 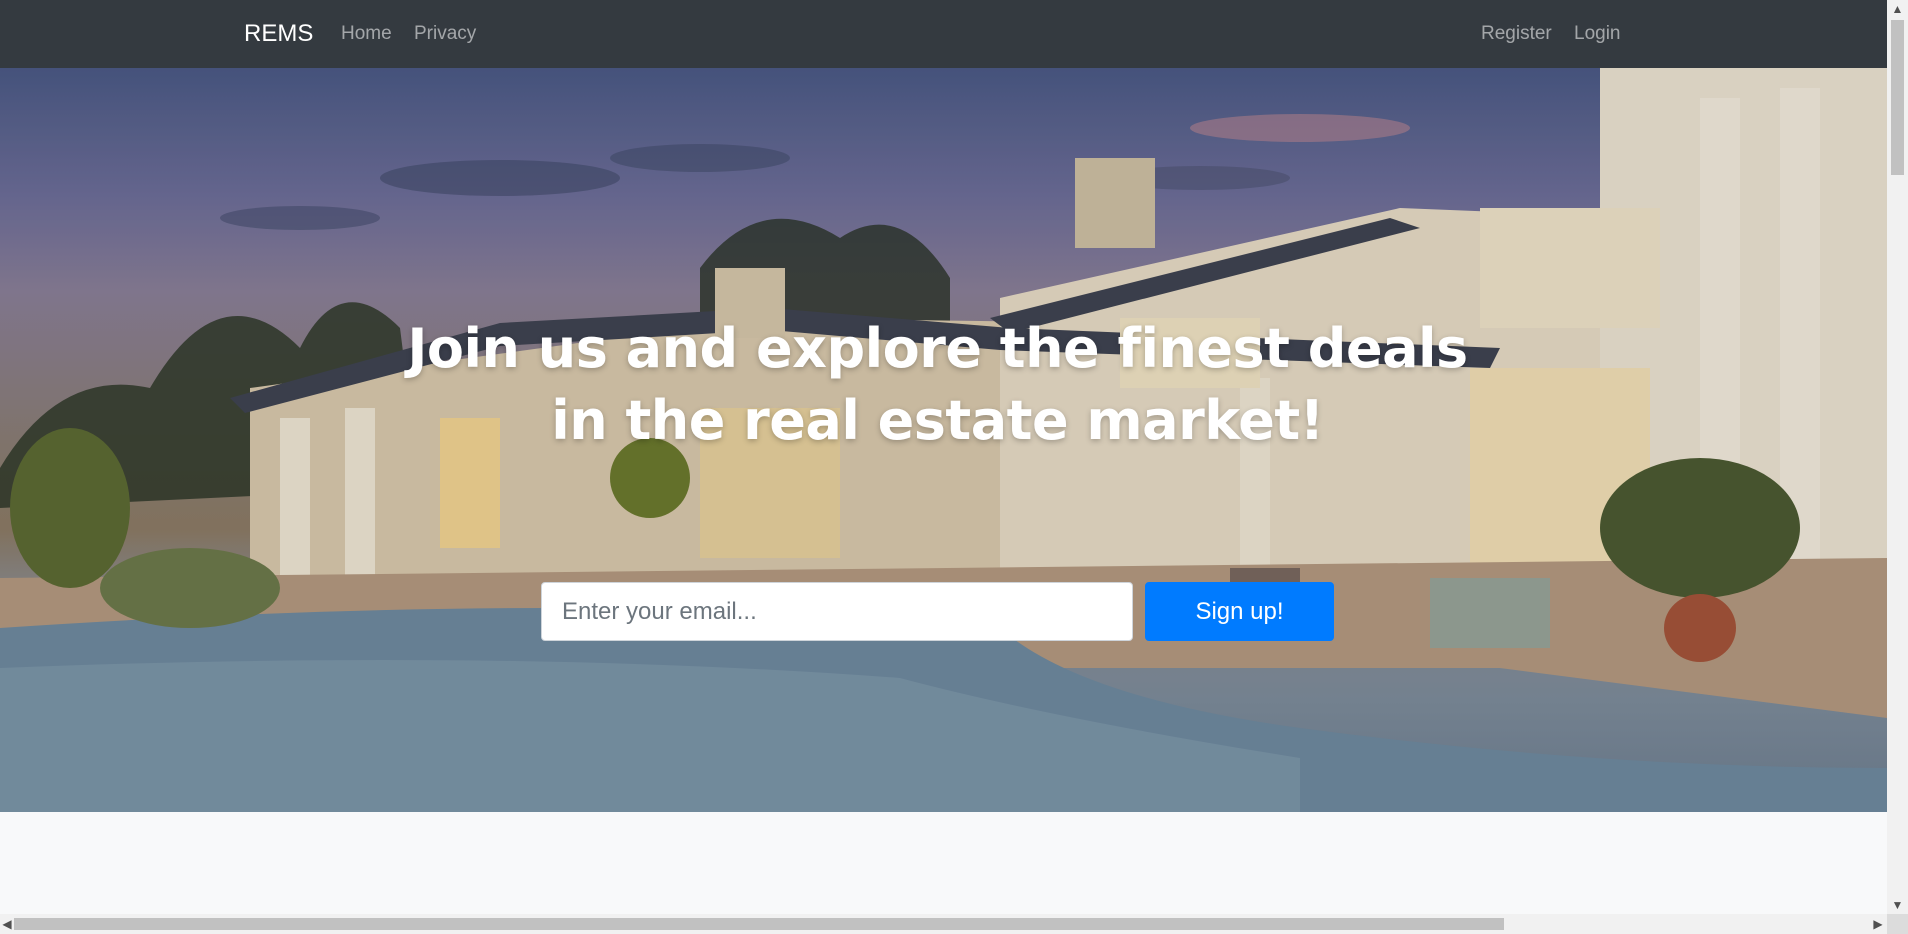 I want to click on scroll-up-icon: ▲, so click(x=1897, y=9).